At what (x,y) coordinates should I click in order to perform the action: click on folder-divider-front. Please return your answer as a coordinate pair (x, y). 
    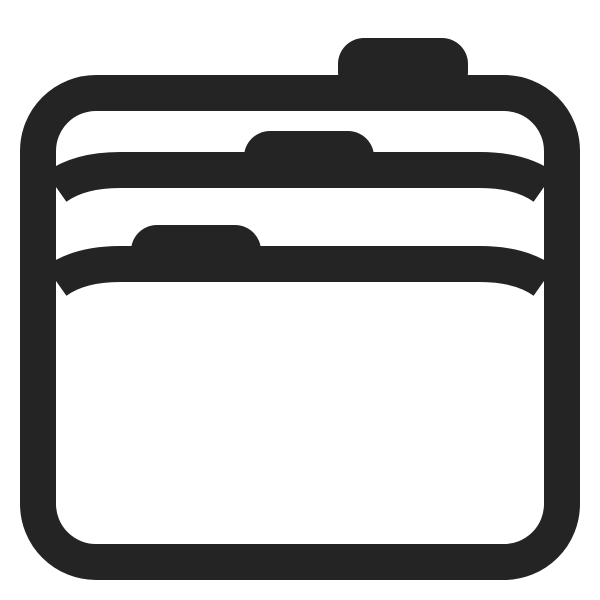
    Looking at the image, I should click on (300, 271).